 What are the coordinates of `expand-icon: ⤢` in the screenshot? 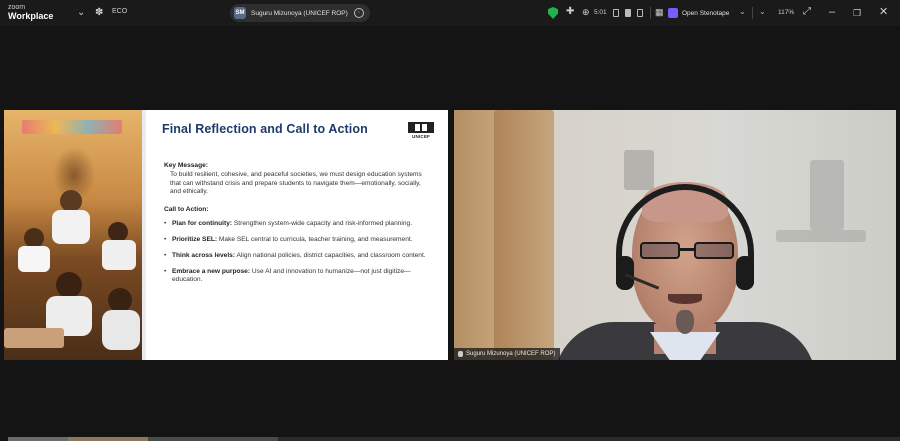 It's located at (807, 12).